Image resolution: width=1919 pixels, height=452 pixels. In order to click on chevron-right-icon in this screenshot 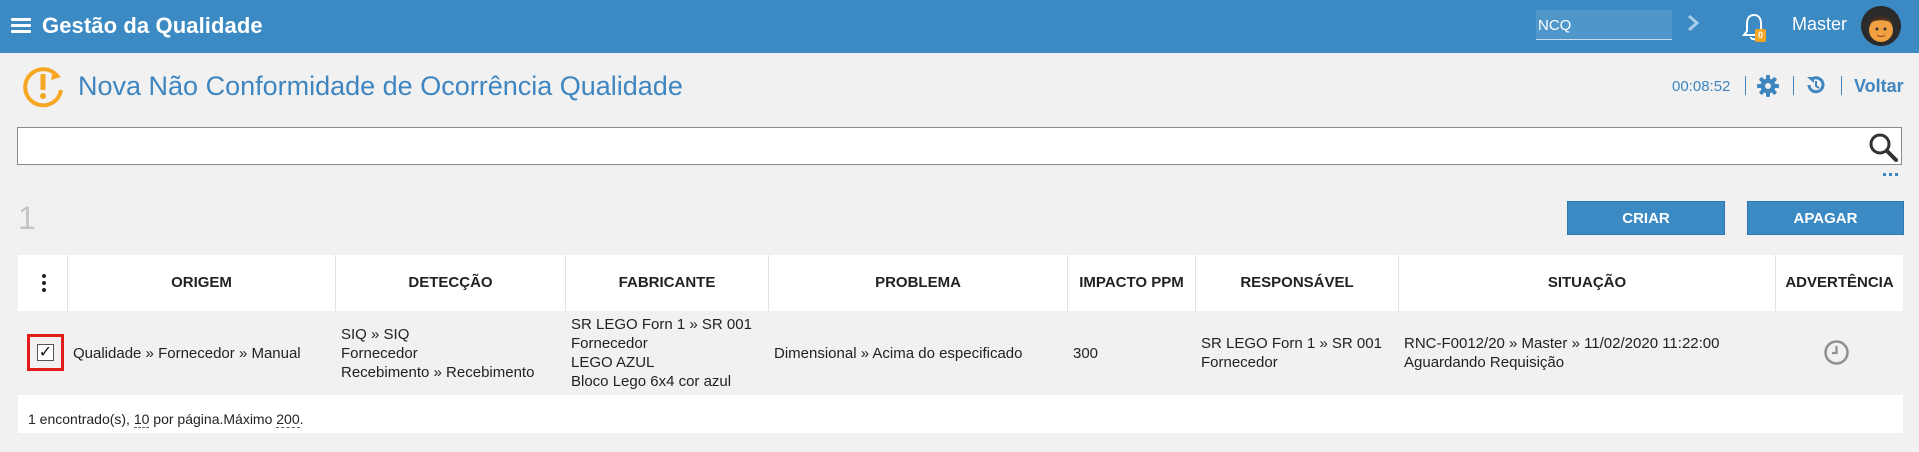, I will do `click(1693, 23)`.